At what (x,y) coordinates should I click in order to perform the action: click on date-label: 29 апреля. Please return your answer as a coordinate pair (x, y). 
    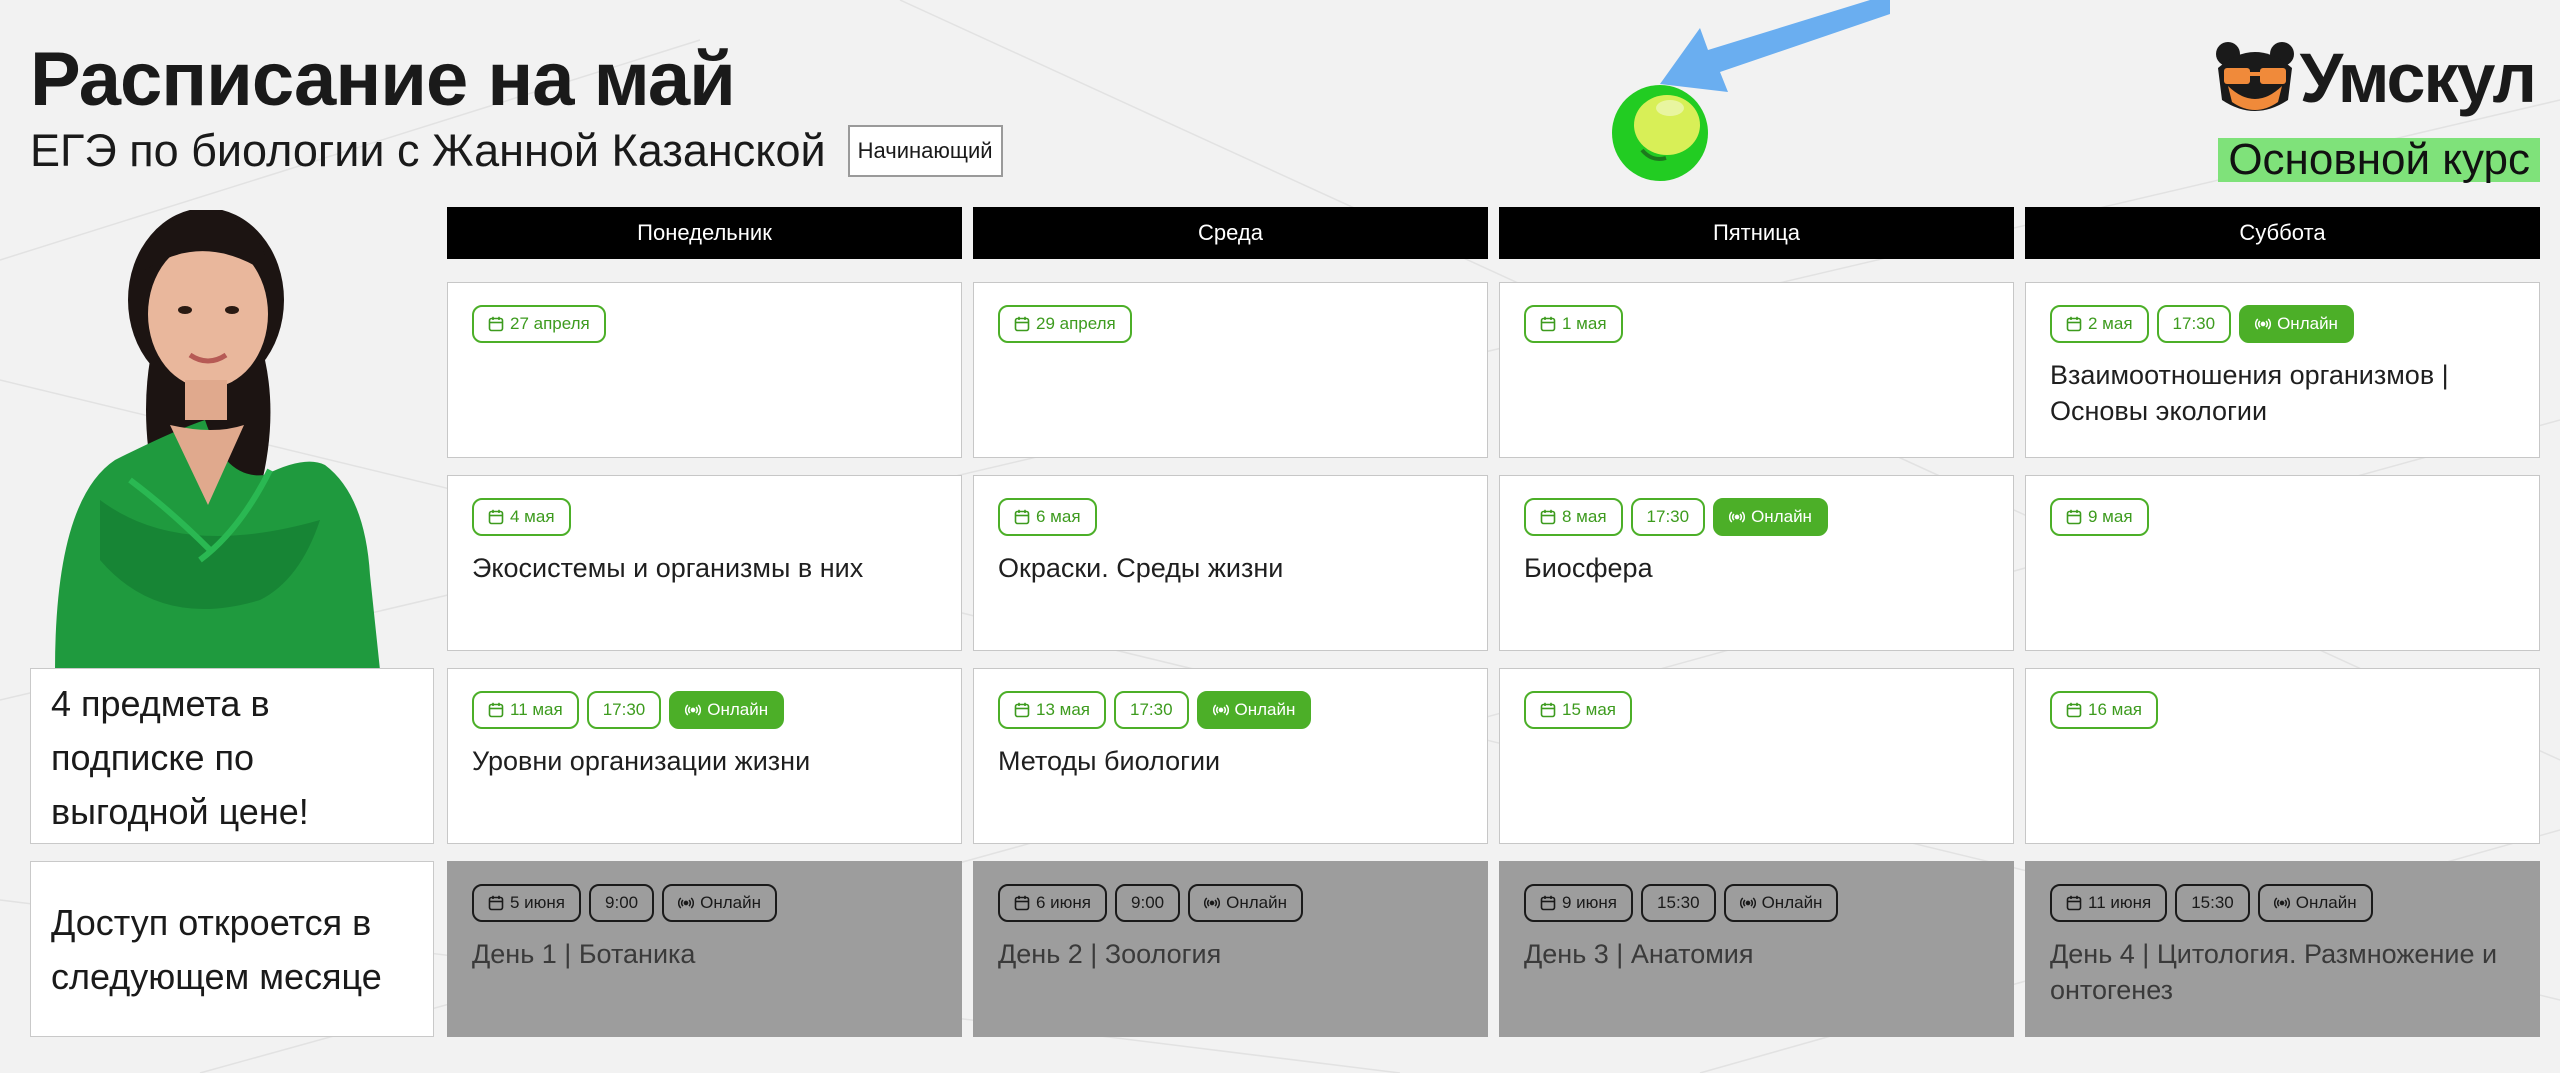
    Looking at the image, I should click on (1076, 323).